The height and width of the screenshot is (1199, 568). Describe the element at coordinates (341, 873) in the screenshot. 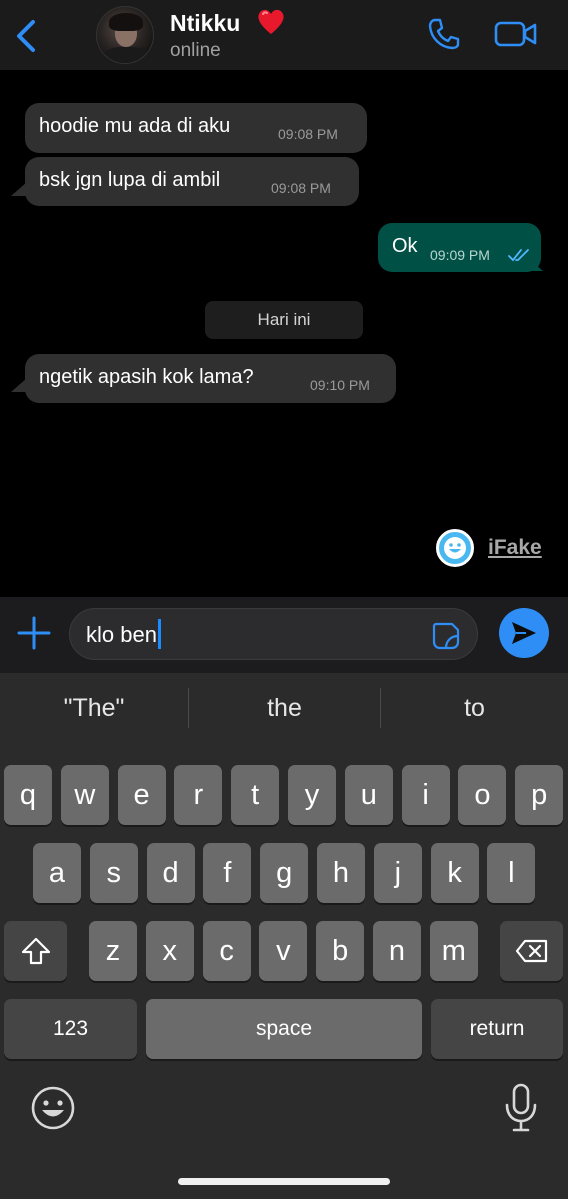

I see `key-h: h` at that location.